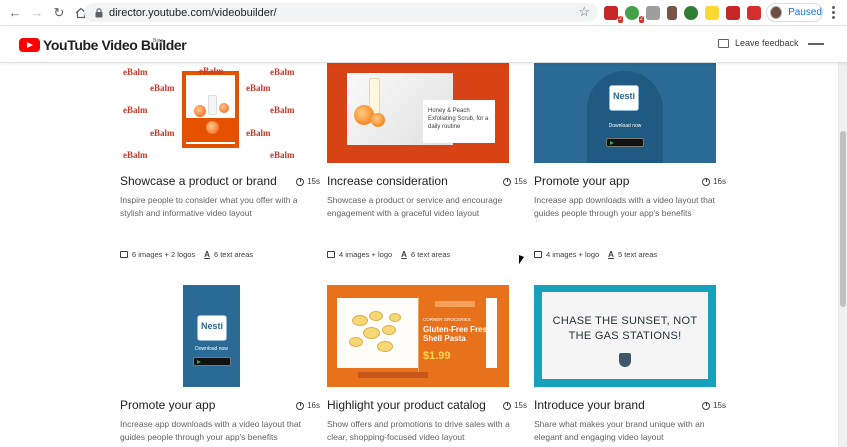 The height and width of the screenshot is (447, 847). I want to click on headline-panel: CHASE THE SUNSET, NOT THE GAS STATIONS!, so click(625, 335).